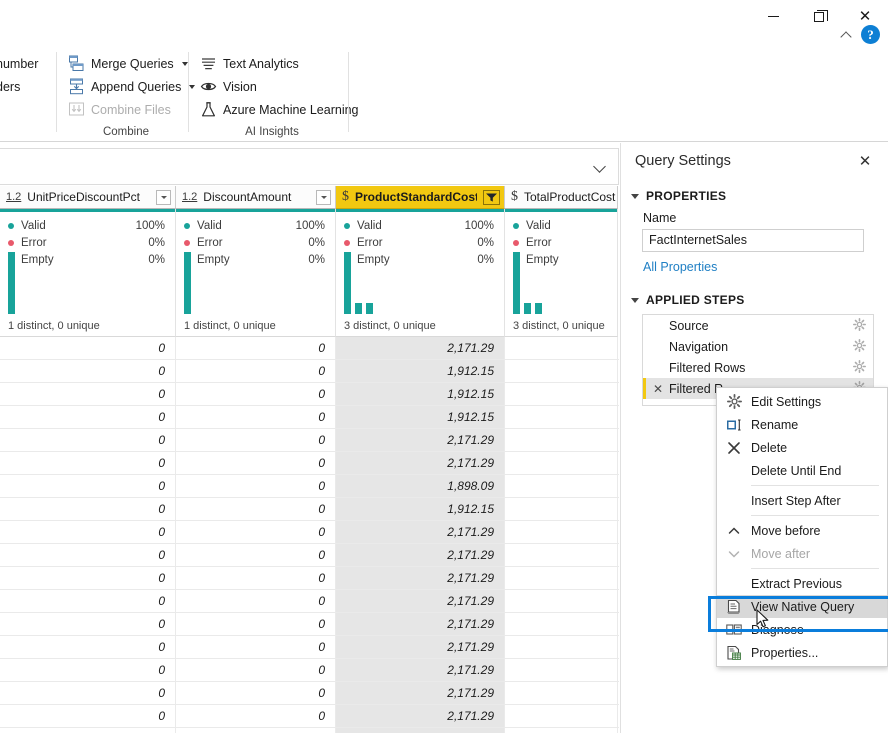  What do you see at coordinates (758, 346) in the screenshot?
I see `applied-step-1: Navigation` at bounding box center [758, 346].